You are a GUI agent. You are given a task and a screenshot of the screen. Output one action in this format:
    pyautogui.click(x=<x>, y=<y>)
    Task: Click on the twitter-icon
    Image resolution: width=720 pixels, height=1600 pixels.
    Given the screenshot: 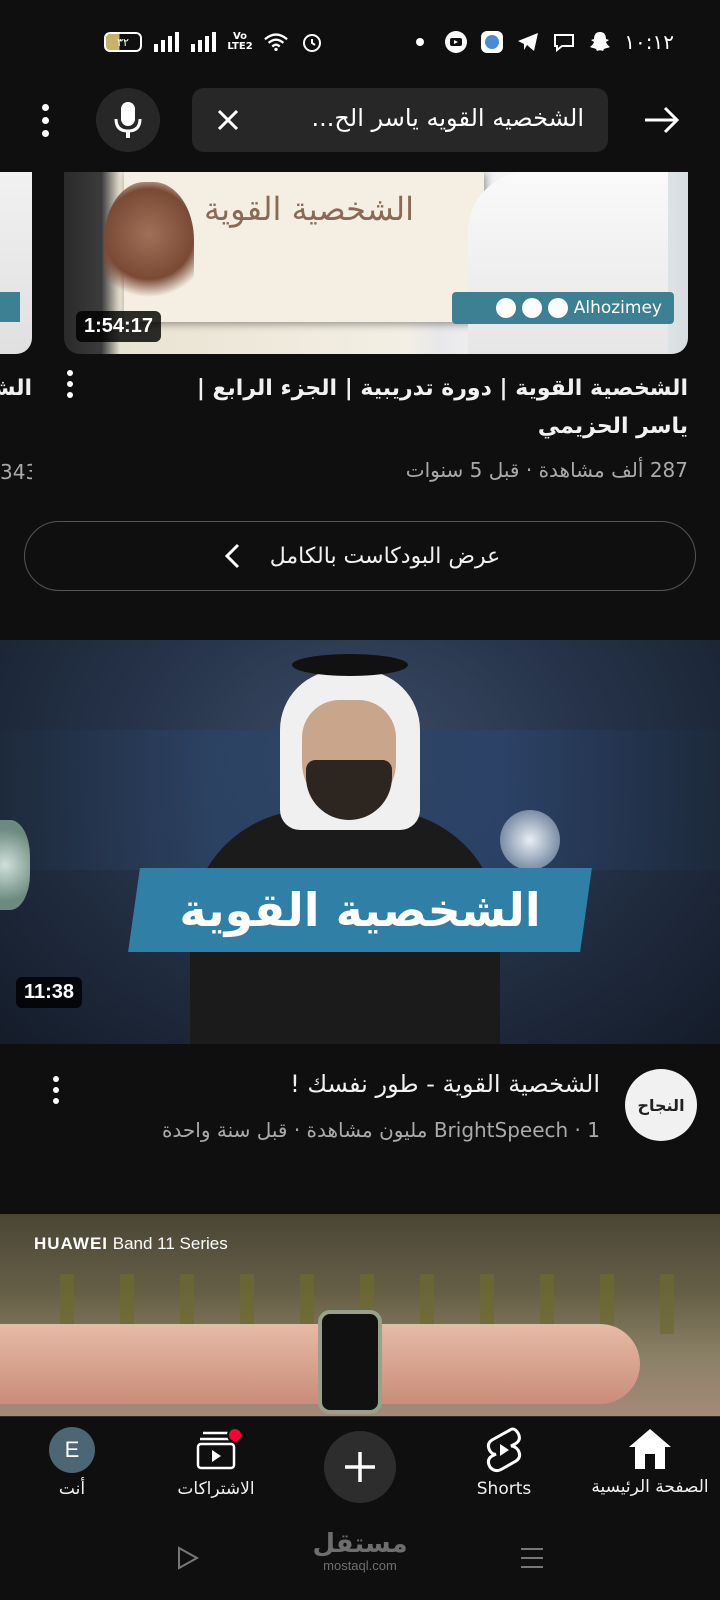 What is the action you would take?
    pyautogui.click(x=557, y=308)
    